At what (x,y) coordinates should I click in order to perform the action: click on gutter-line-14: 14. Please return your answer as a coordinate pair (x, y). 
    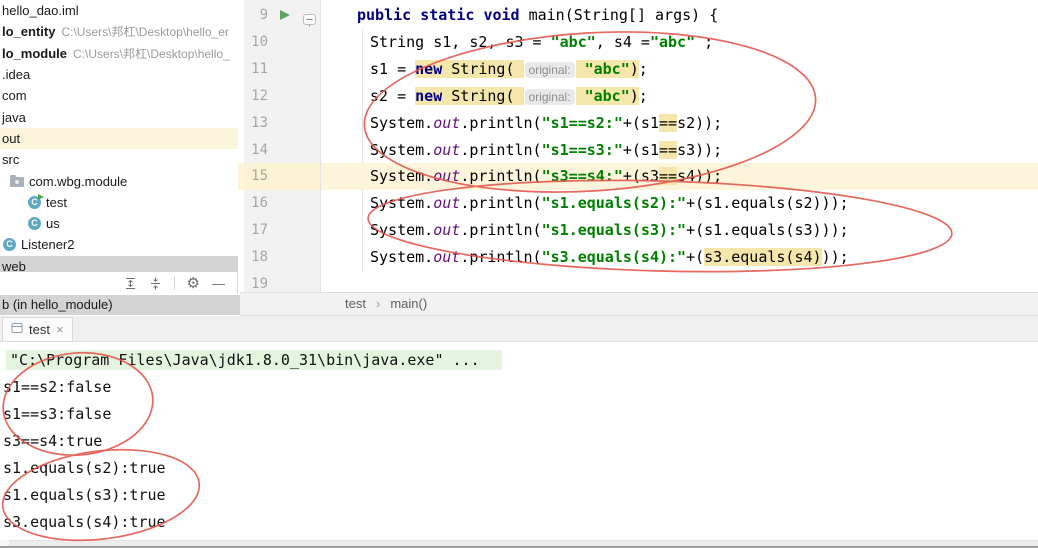
    Looking at the image, I should click on (282, 150).